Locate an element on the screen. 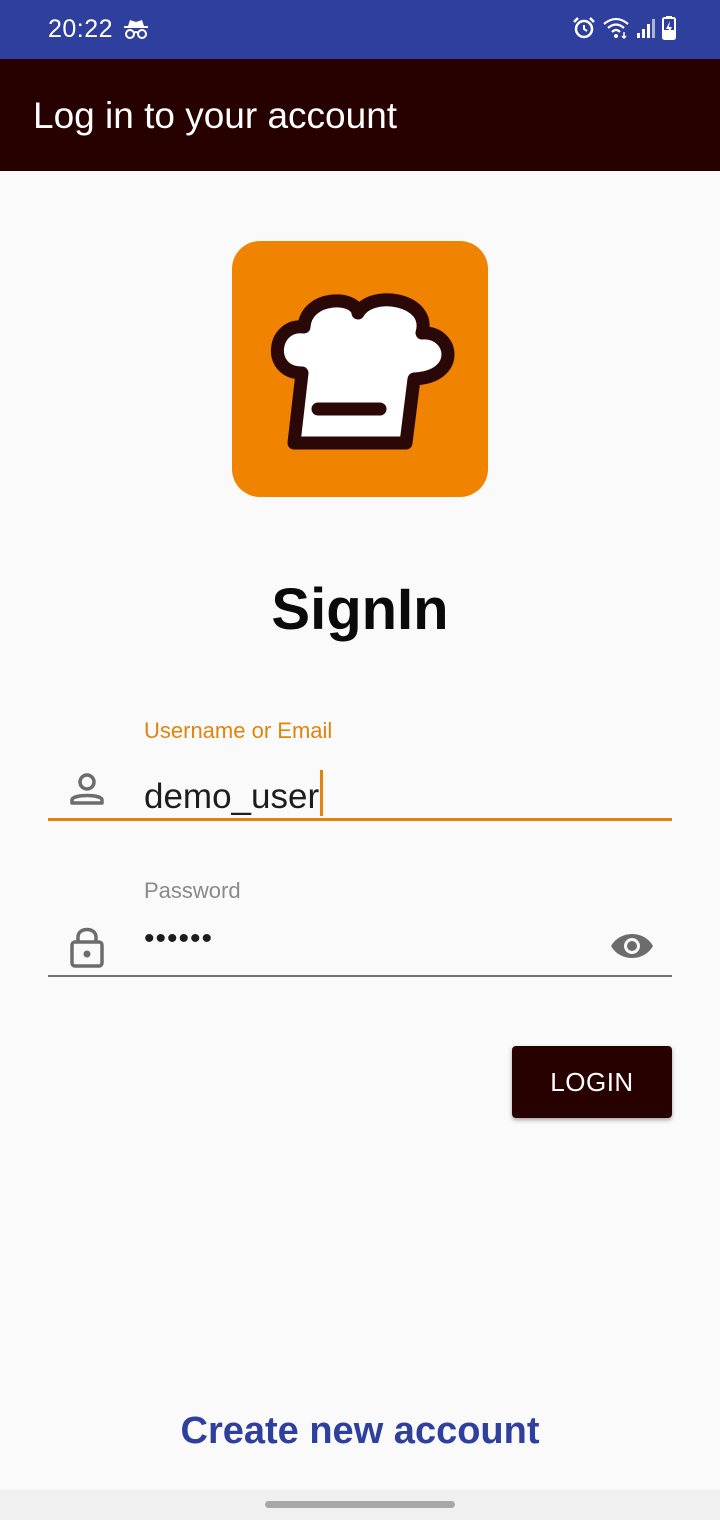  status-bar: 20:22 is located at coordinates (360, 29).